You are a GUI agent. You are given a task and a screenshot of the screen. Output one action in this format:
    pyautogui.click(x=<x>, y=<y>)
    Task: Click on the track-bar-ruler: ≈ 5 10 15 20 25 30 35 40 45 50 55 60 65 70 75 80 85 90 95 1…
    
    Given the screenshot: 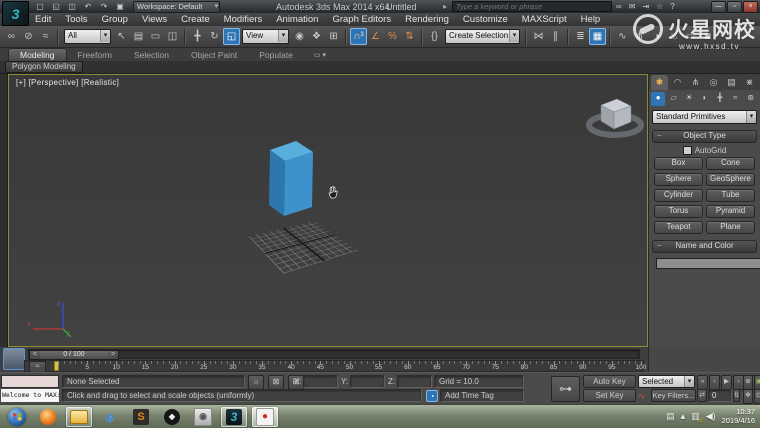 What is the action you would take?
    pyautogui.click(x=335, y=366)
    